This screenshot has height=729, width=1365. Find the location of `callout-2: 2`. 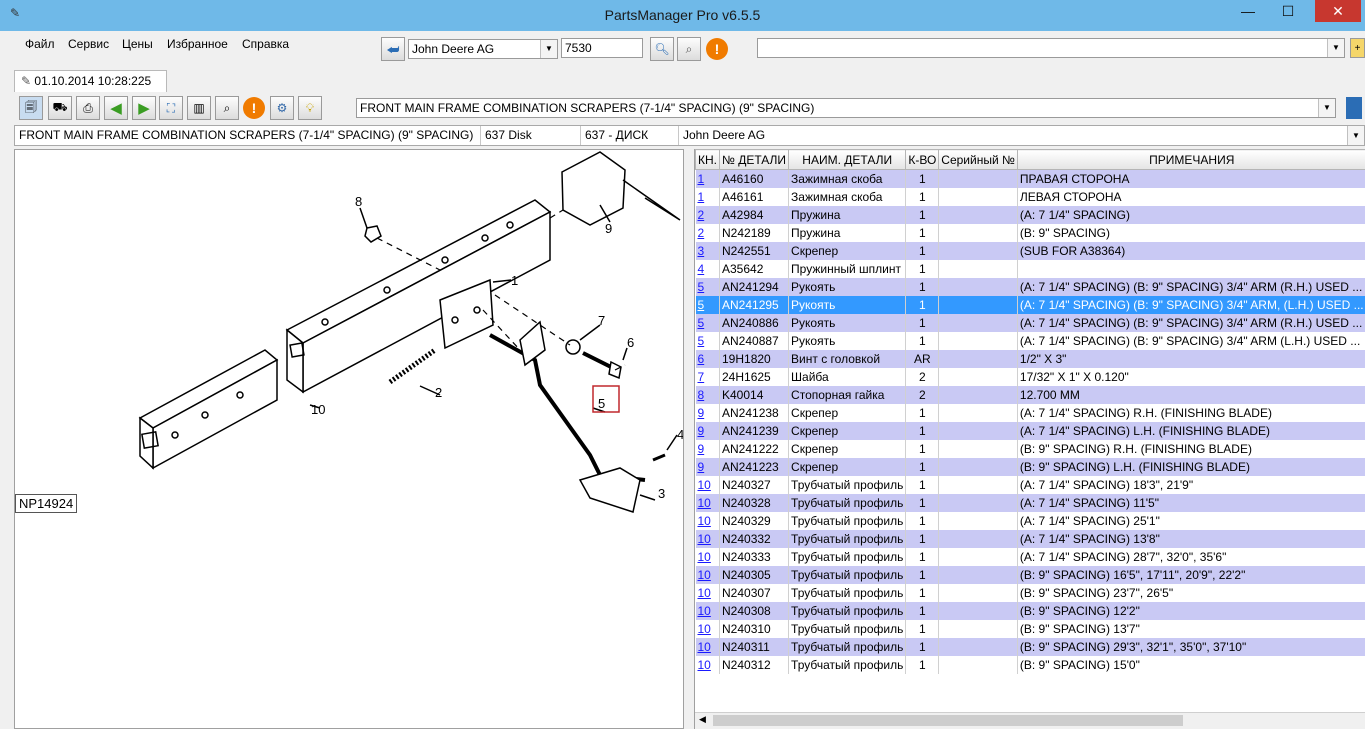

callout-2: 2 is located at coordinates (438, 392).